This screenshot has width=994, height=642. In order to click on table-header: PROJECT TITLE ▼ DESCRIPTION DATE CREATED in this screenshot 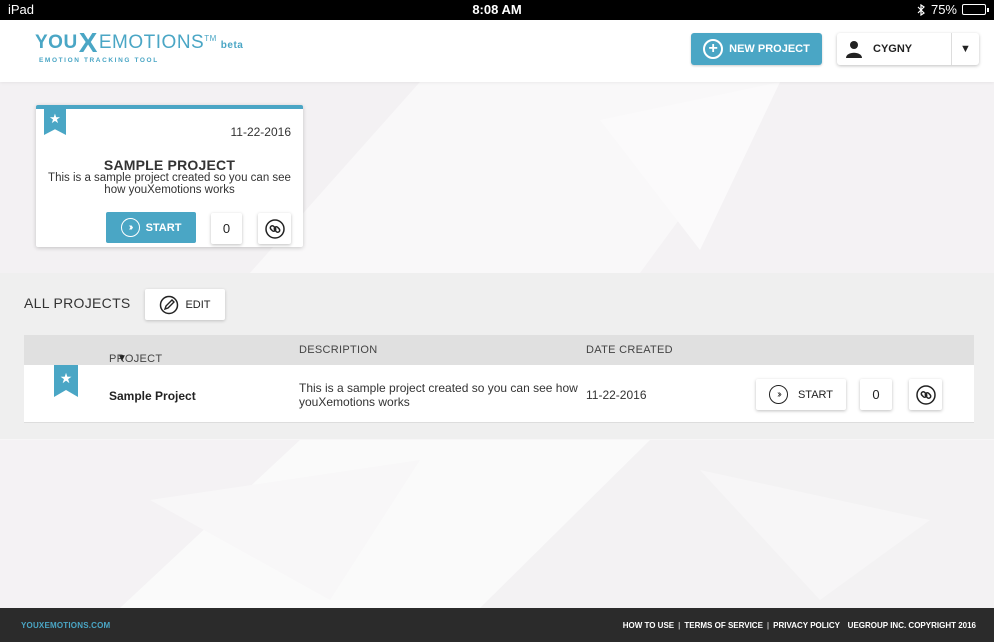, I will do `click(499, 356)`.